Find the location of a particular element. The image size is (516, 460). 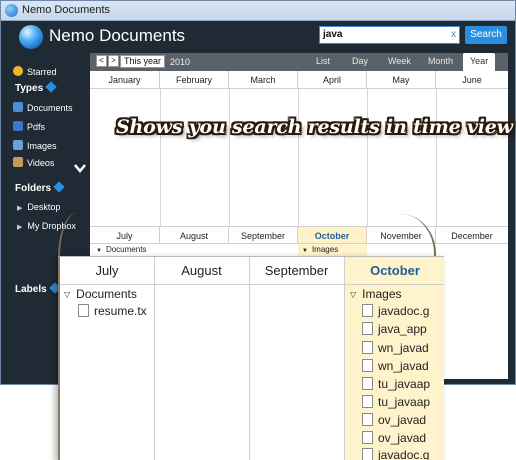

month-header-highlighted: October is located at coordinates (332, 235).